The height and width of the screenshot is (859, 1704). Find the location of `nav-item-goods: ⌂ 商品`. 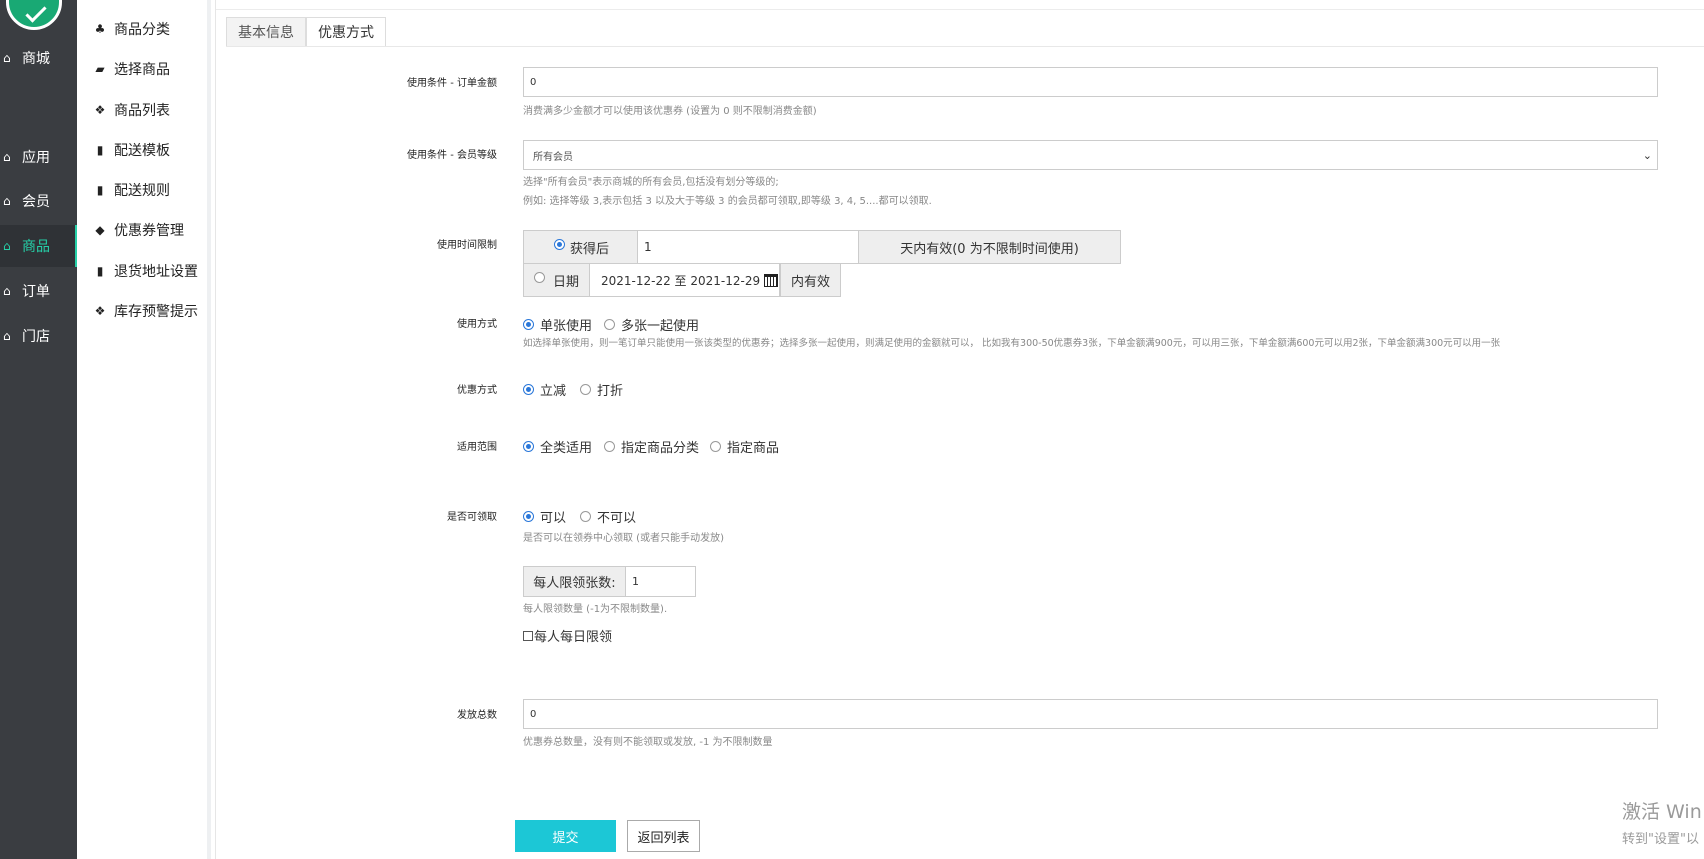

nav-item-goods: ⌂ 商品 is located at coordinates (38, 246).